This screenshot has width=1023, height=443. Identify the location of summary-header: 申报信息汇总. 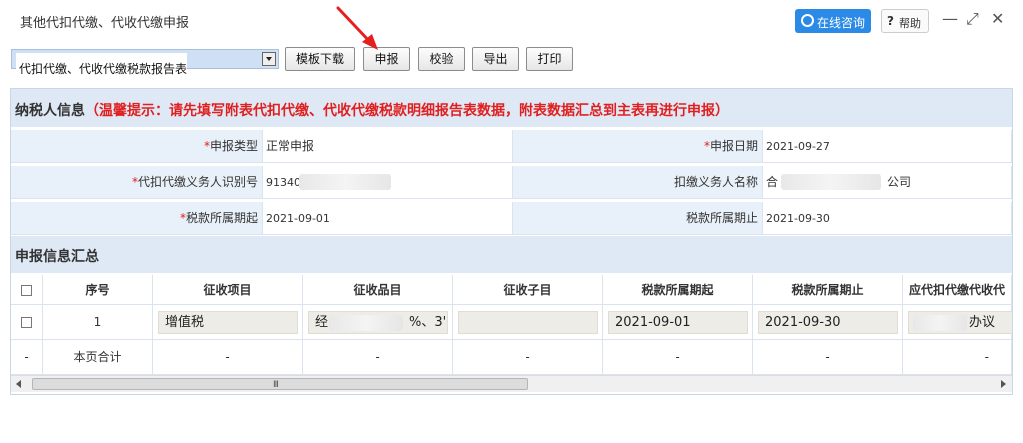
(511, 254).